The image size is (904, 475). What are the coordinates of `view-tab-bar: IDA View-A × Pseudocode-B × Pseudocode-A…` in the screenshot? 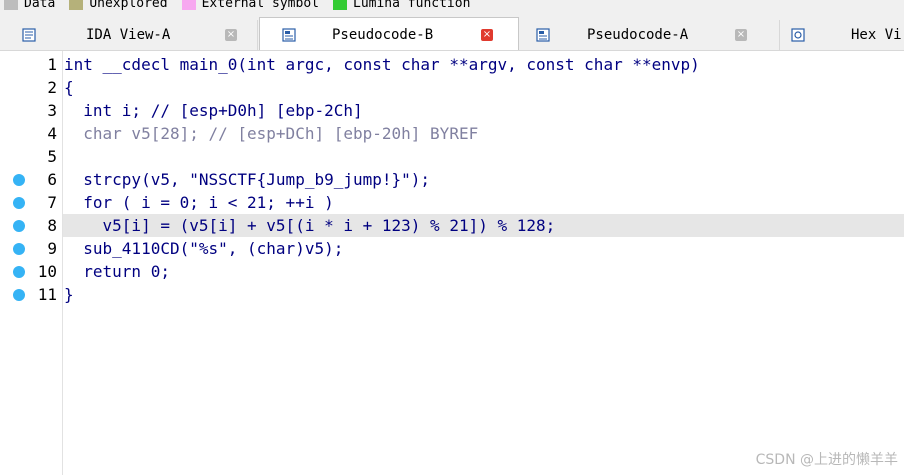 It's located at (452, 32).